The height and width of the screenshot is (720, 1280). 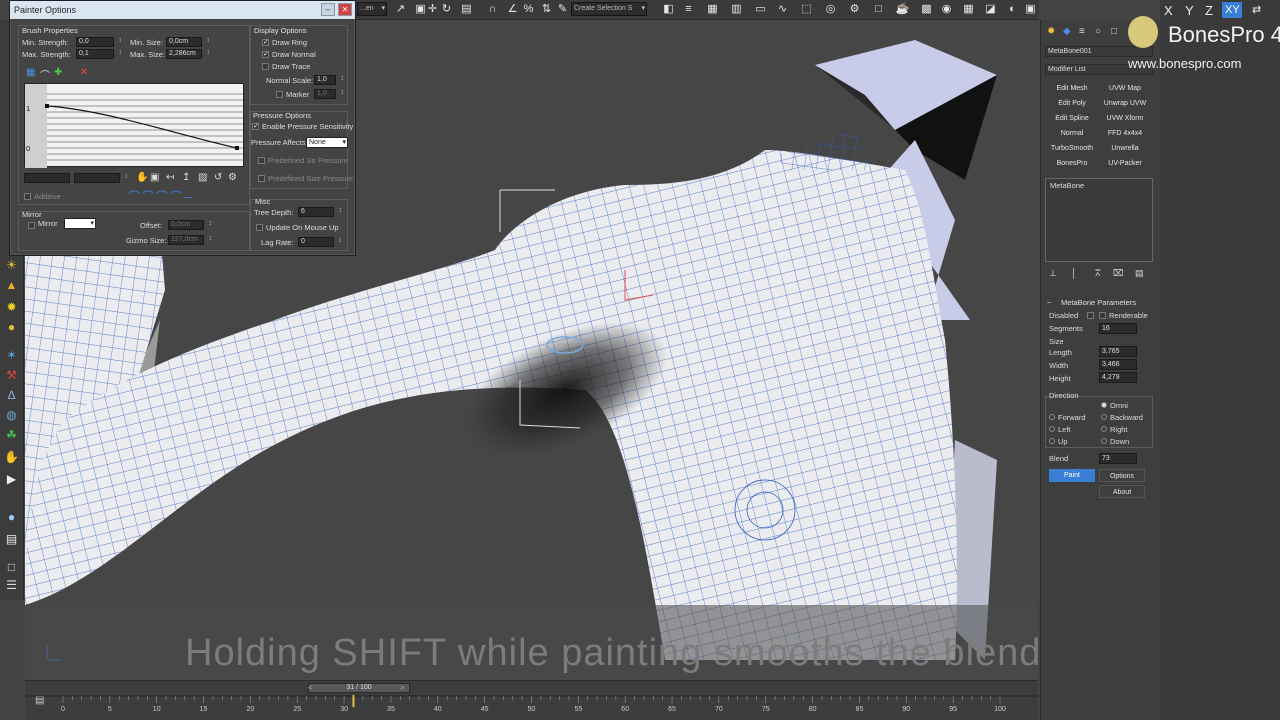 What do you see at coordinates (11, 355) in the screenshot?
I see `particles-icon: ✶` at bounding box center [11, 355].